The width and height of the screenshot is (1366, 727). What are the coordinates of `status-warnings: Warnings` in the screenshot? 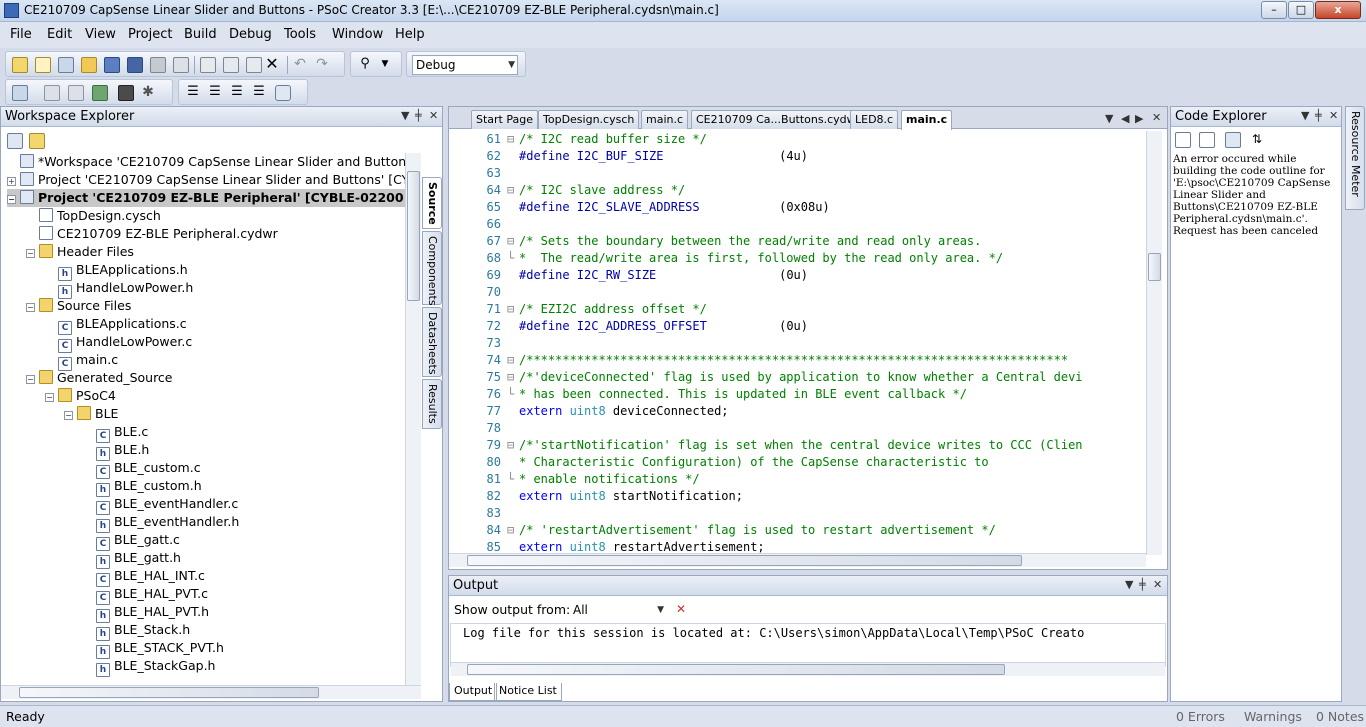 It's located at (1273, 716).